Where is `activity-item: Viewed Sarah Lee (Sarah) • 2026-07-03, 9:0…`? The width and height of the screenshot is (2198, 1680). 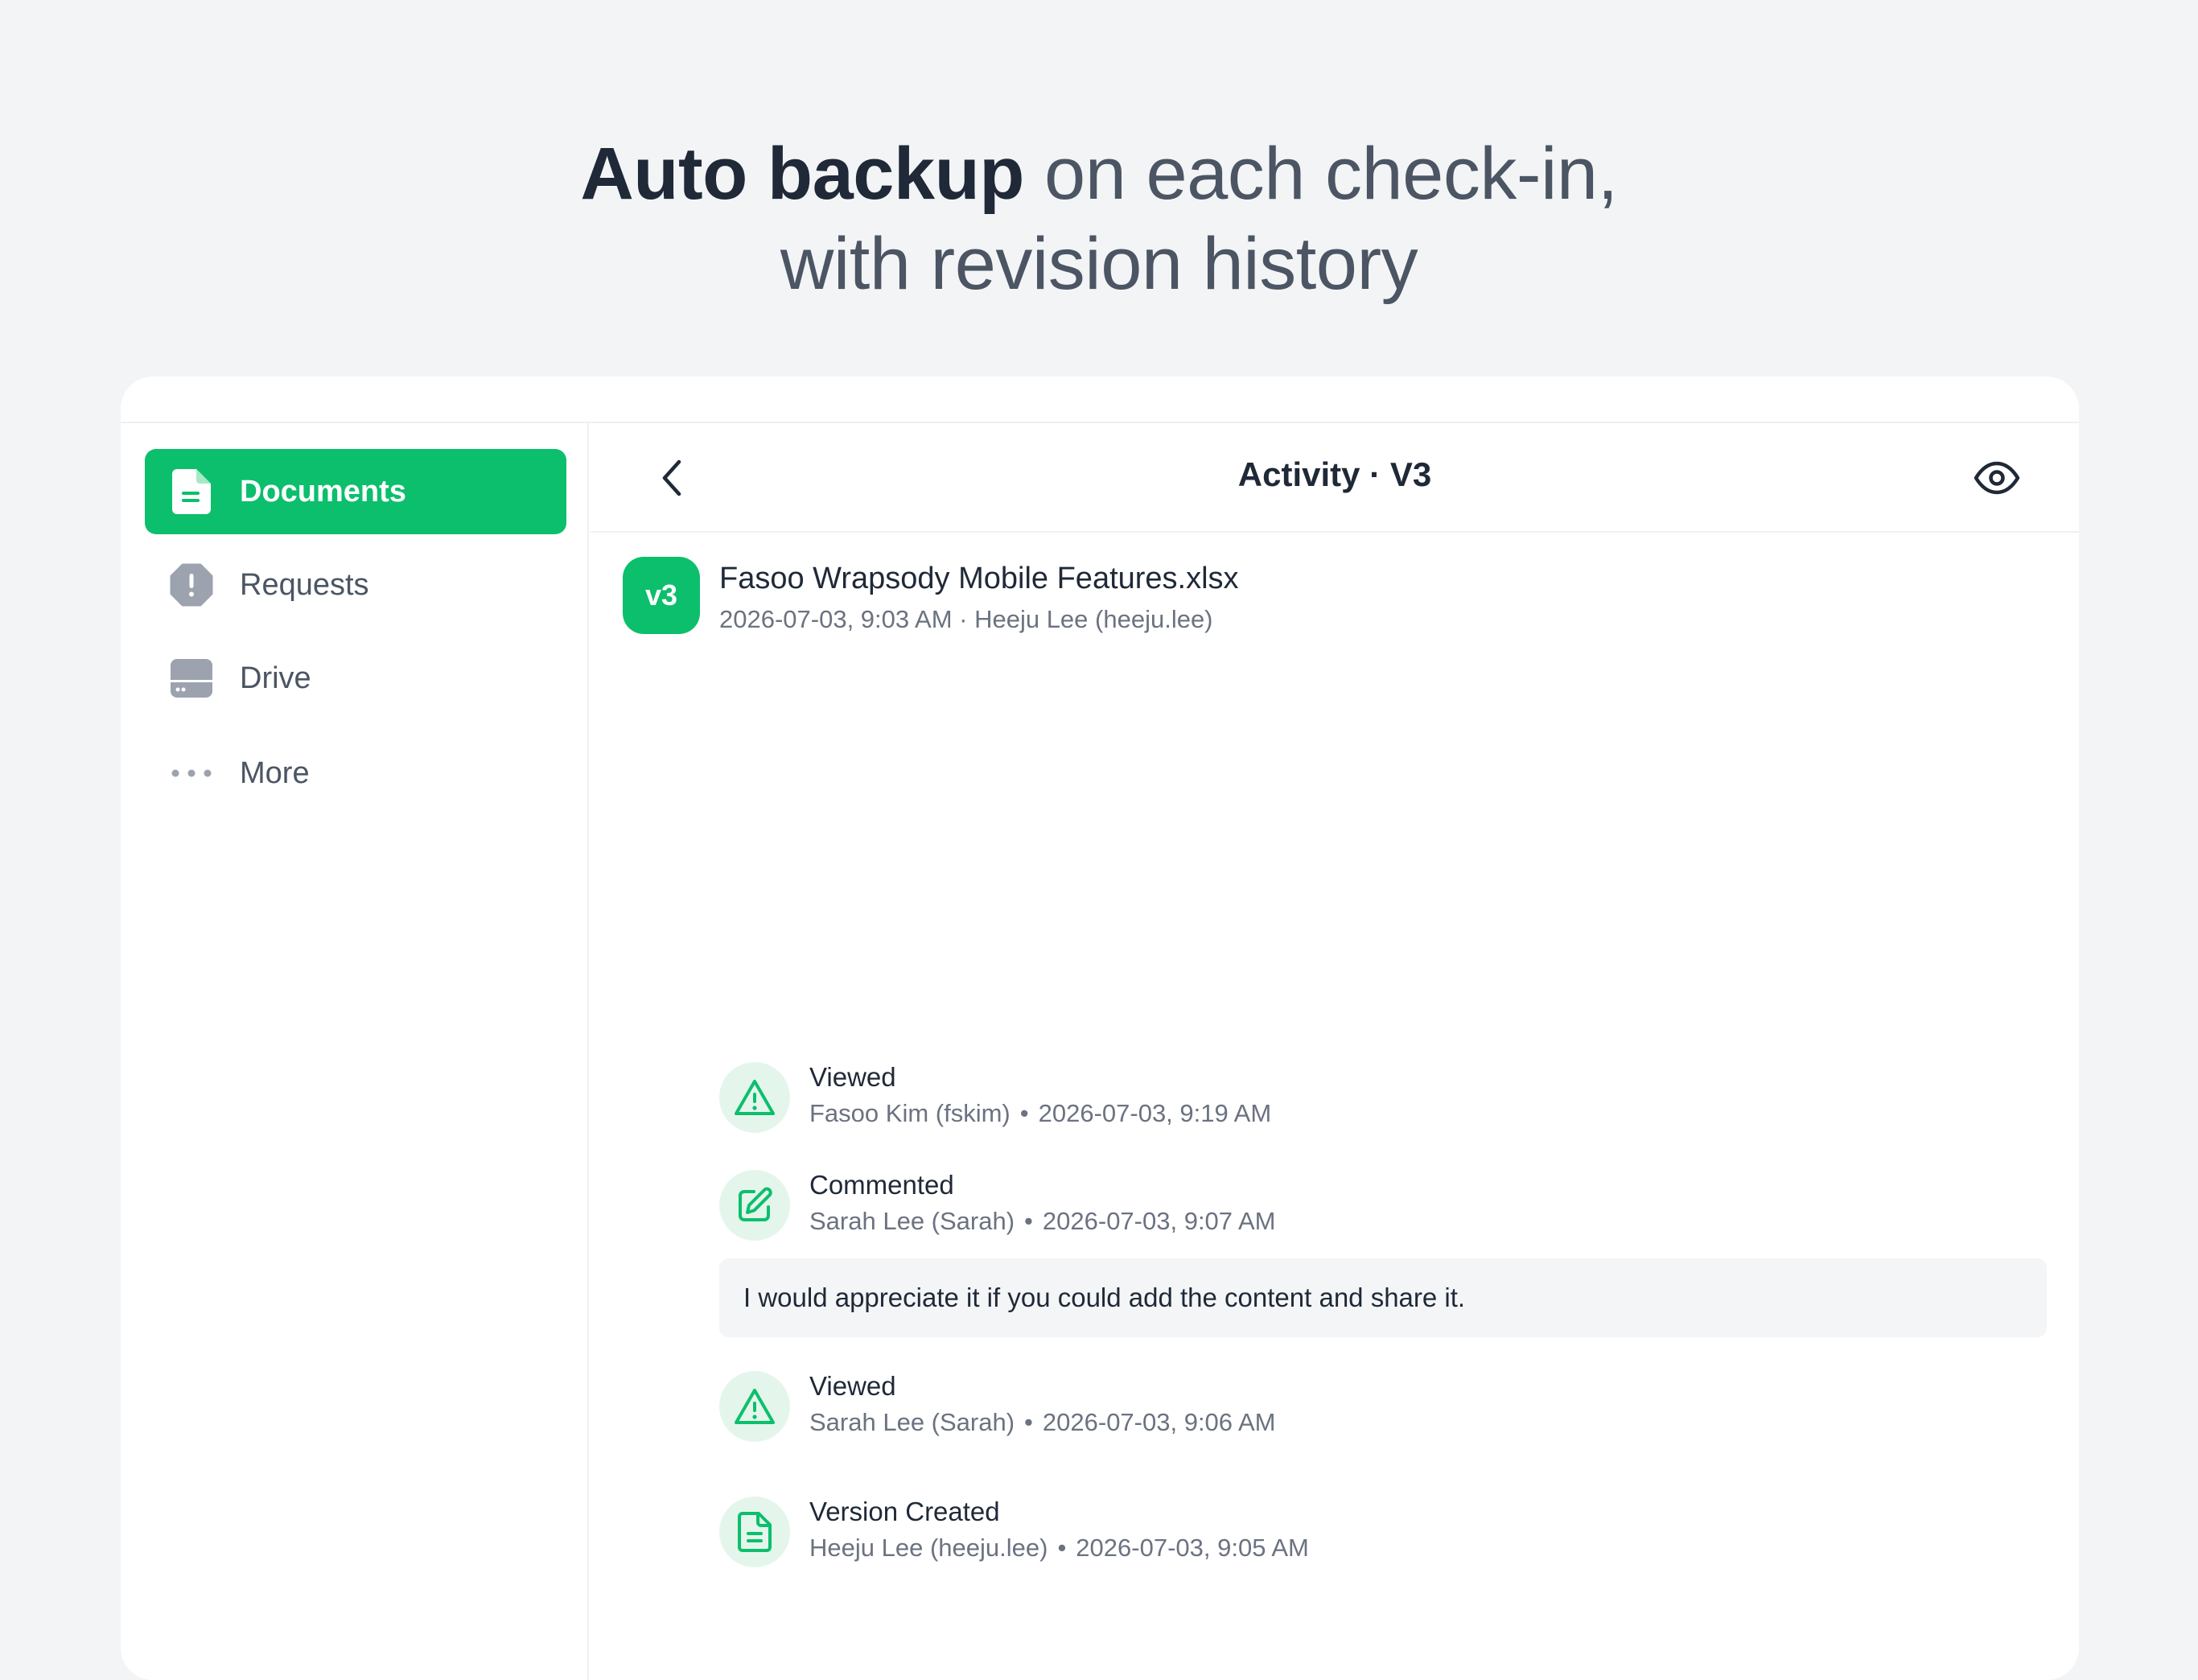 activity-item: Viewed Sarah Lee (Sarah) • 2026-07-03, 9:0… is located at coordinates (1383, 1408).